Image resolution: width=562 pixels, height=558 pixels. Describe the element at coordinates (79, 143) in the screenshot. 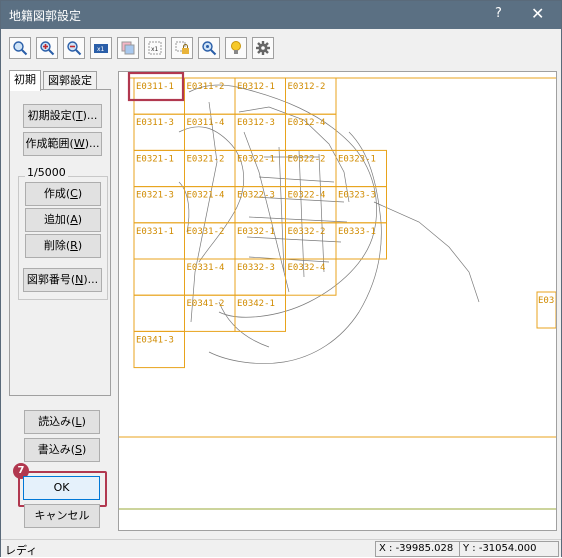

I see `create-range-key: W` at that location.